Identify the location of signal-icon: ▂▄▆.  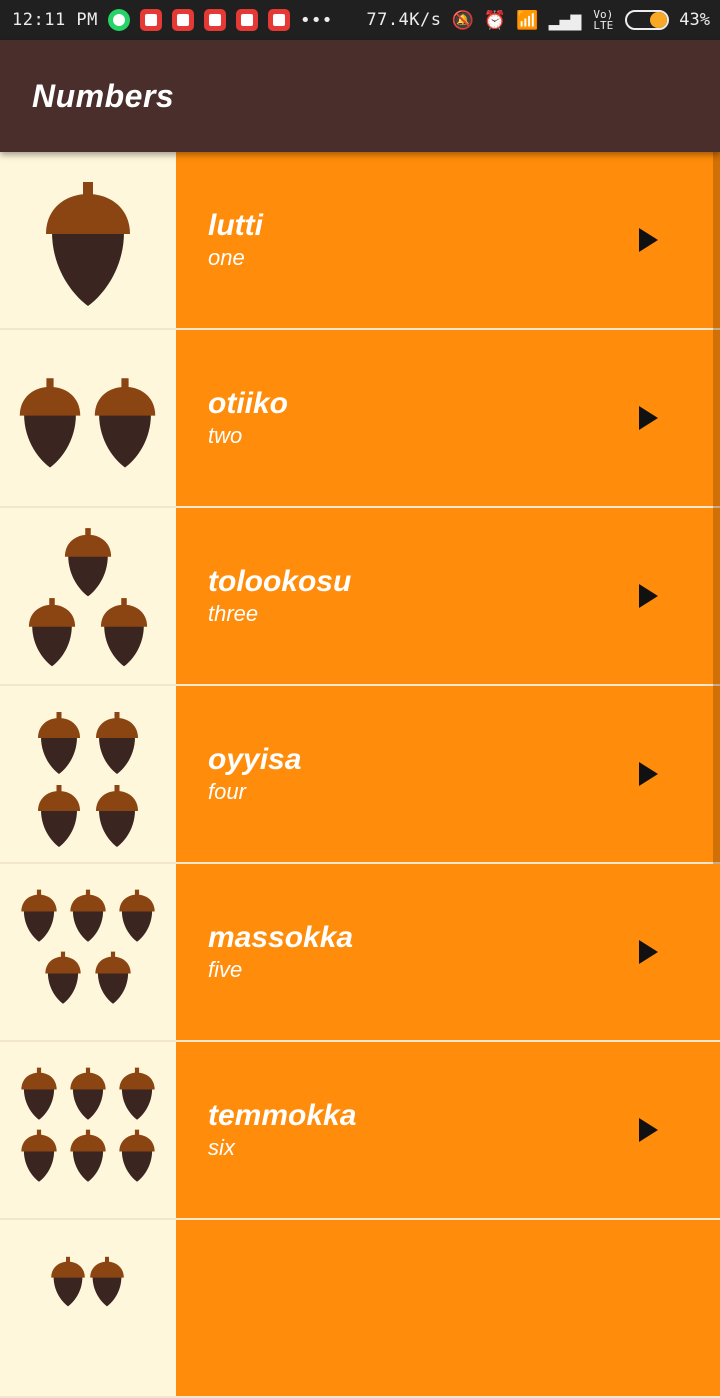
(565, 20).